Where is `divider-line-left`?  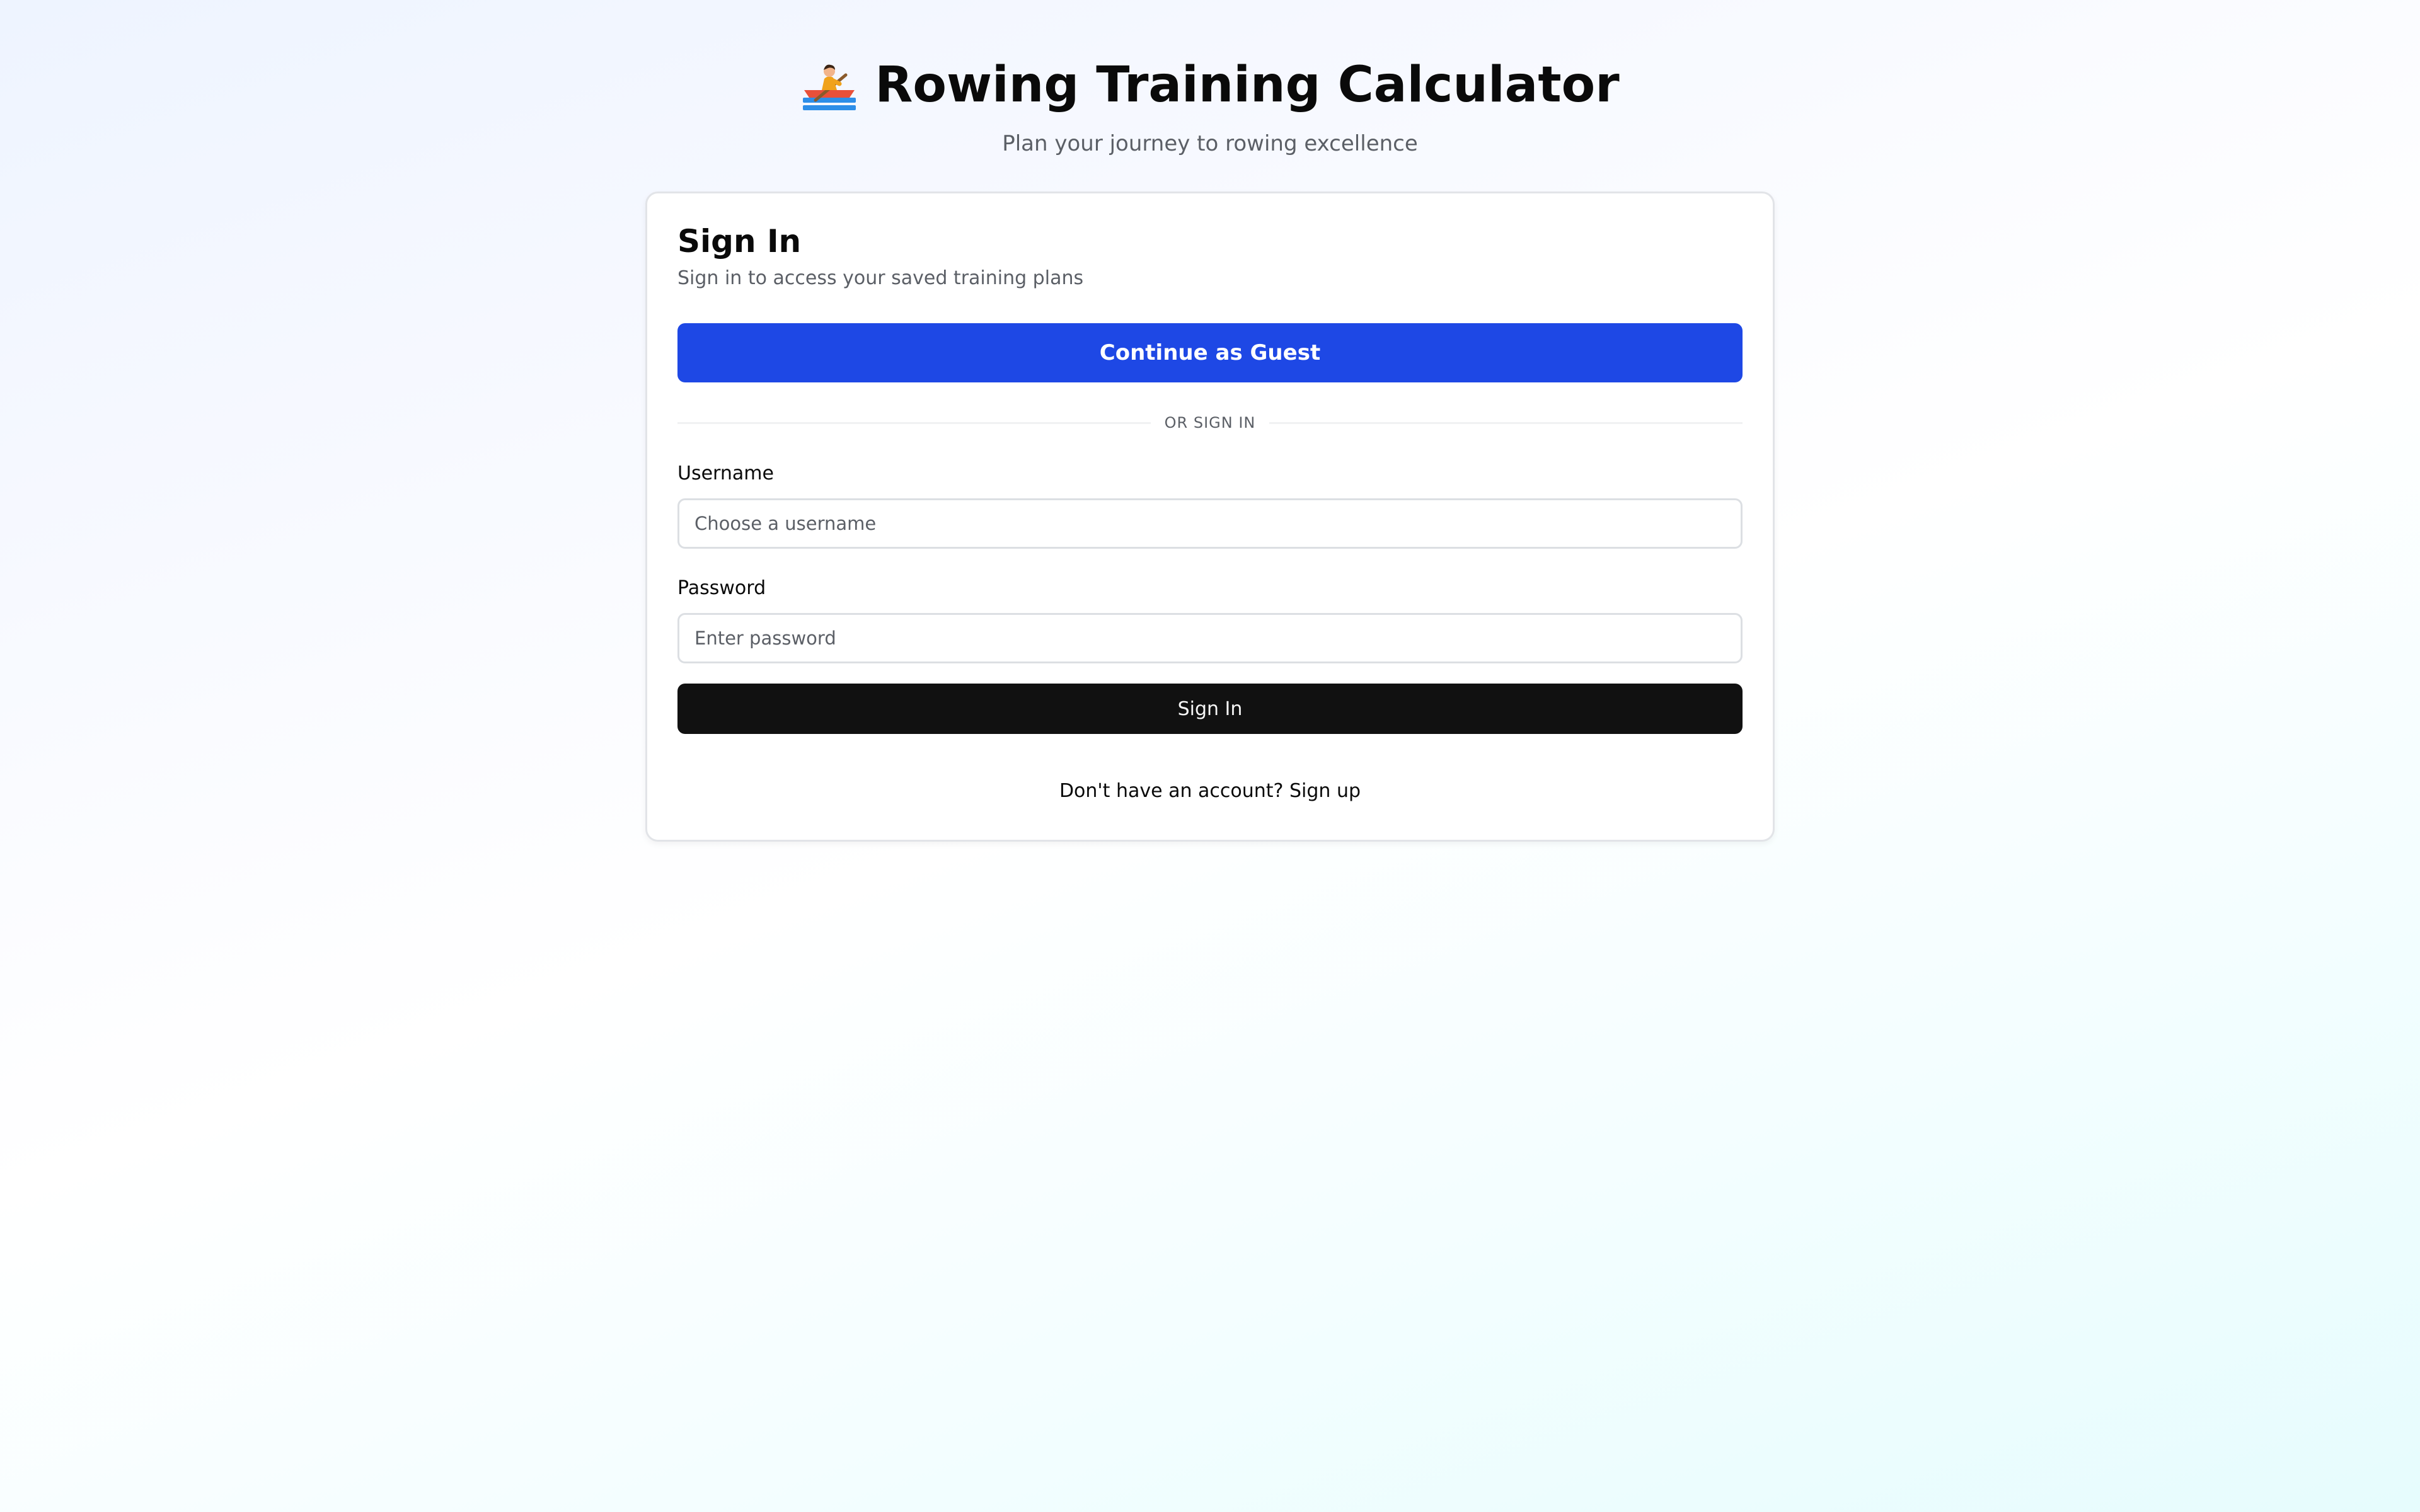 divider-line-left is located at coordinates (914, 422).